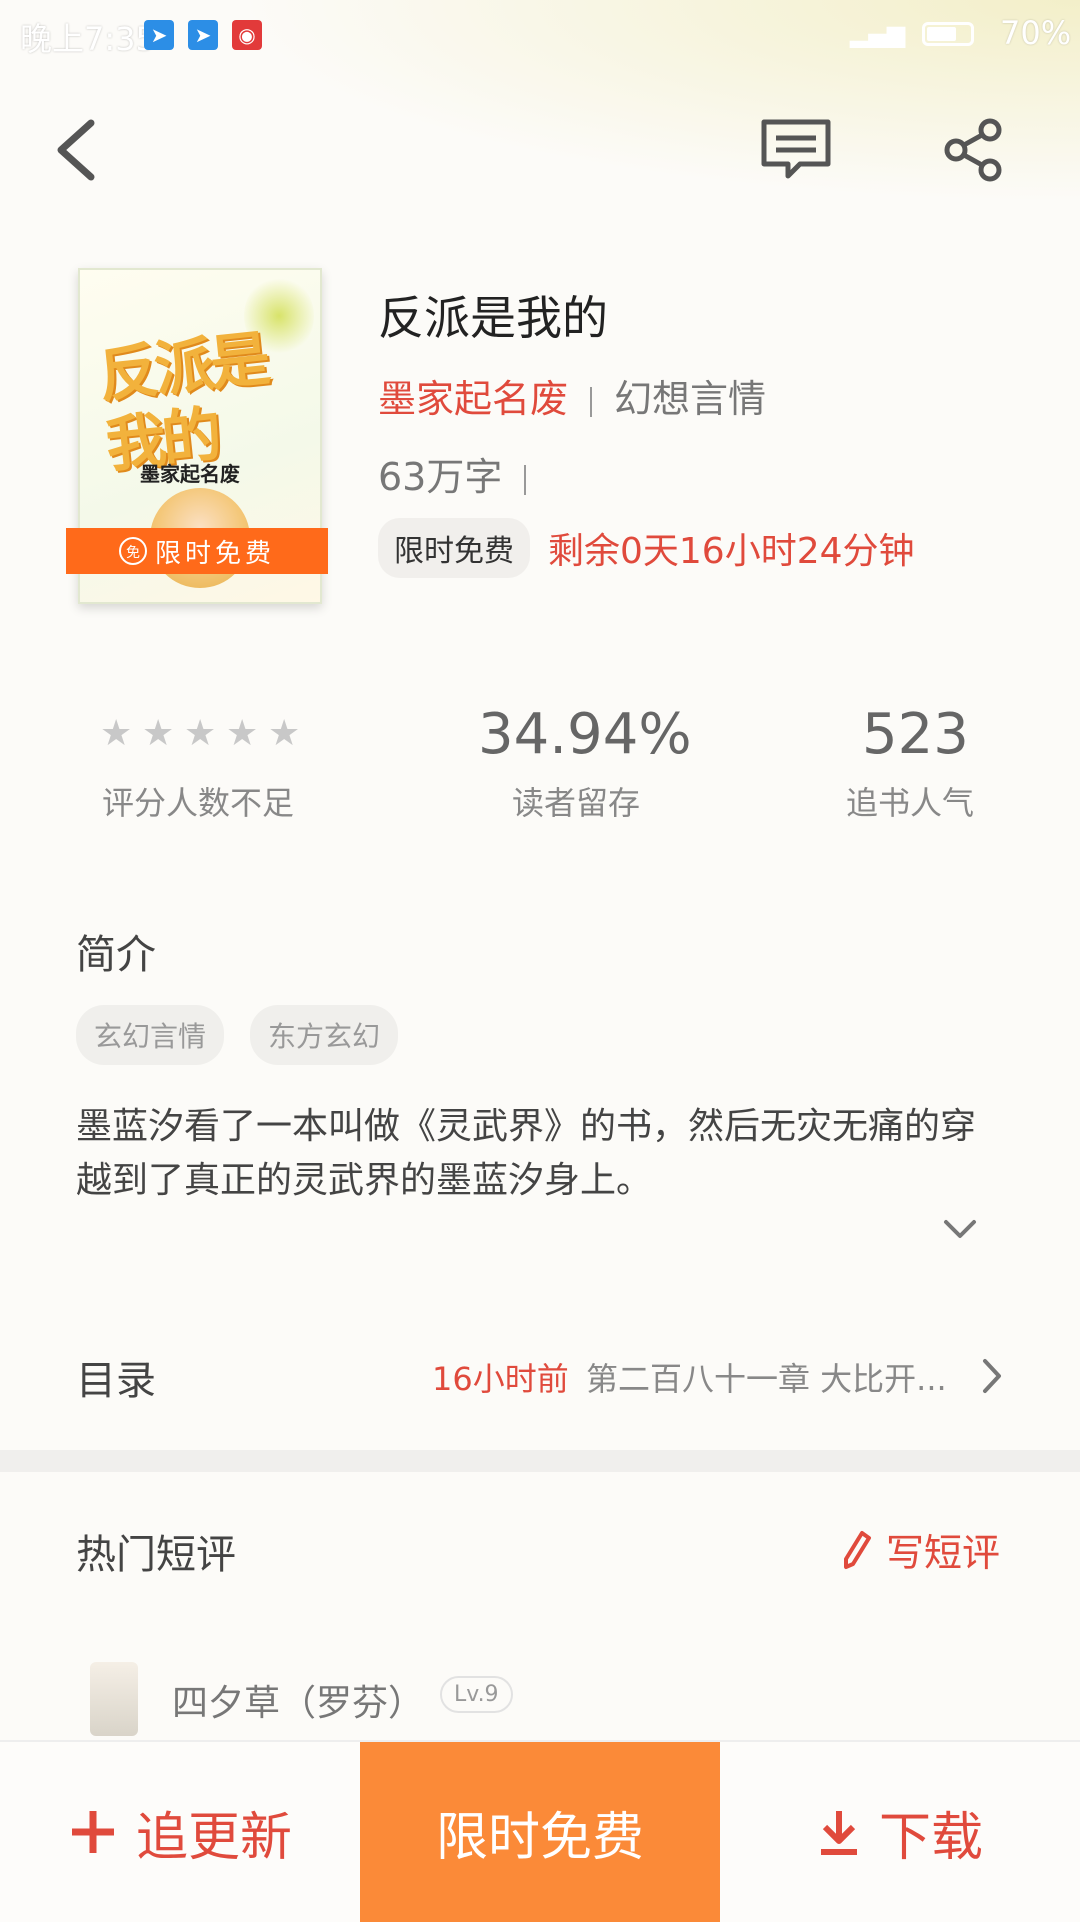  Describe the element at coordinates (213, 1837) in the screenshot. I see `follow-updates-label: 追更新` at that location.